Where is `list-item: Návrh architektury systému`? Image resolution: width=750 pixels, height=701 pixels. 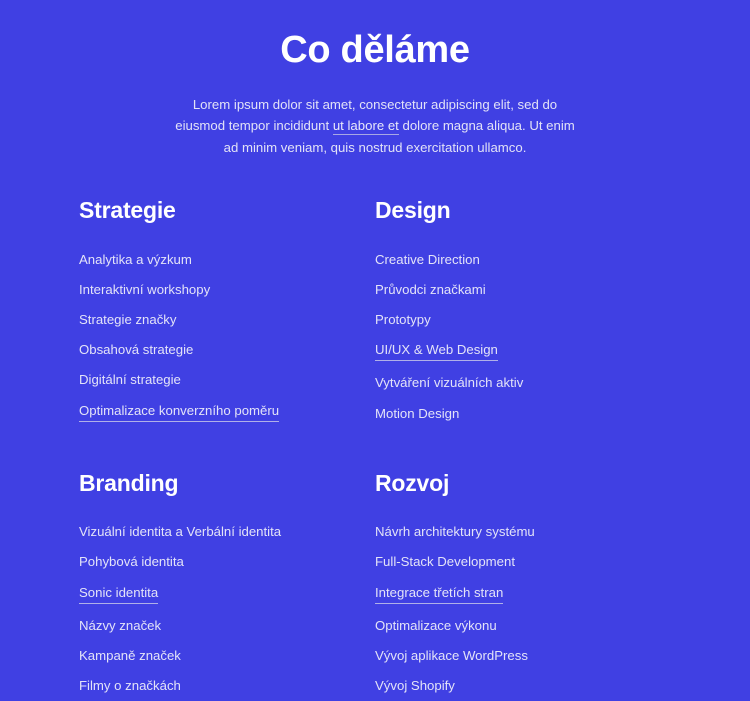 list-item: Návrh architektury systému is located at coordinates (523, 532).